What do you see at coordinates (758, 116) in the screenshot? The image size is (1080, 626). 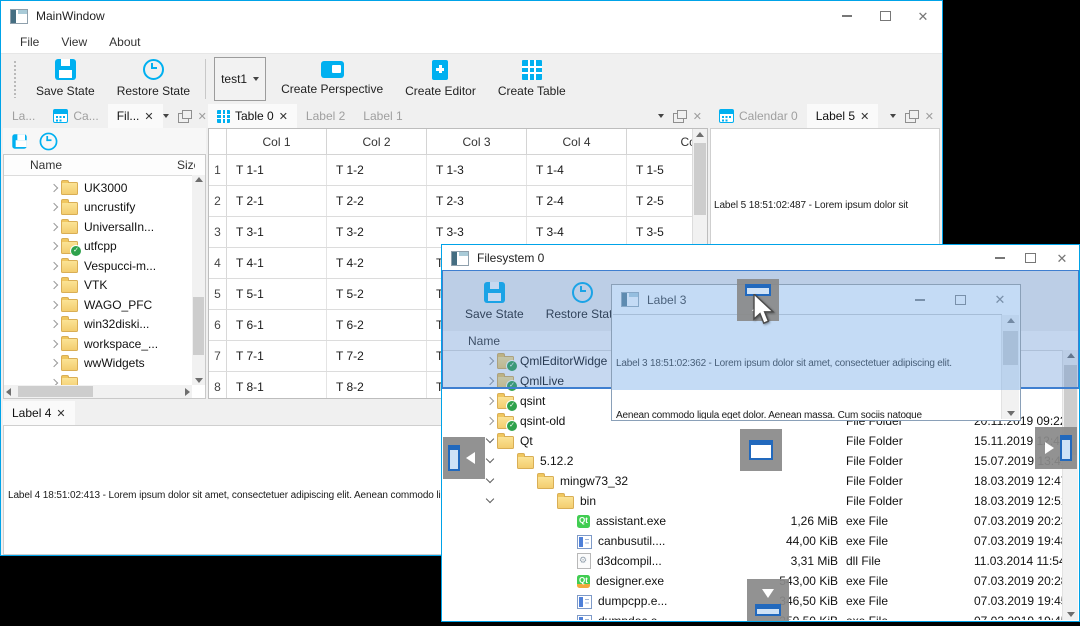 I see `tab-calendar-0: Calendar 0` at bounding box center [758, 116].